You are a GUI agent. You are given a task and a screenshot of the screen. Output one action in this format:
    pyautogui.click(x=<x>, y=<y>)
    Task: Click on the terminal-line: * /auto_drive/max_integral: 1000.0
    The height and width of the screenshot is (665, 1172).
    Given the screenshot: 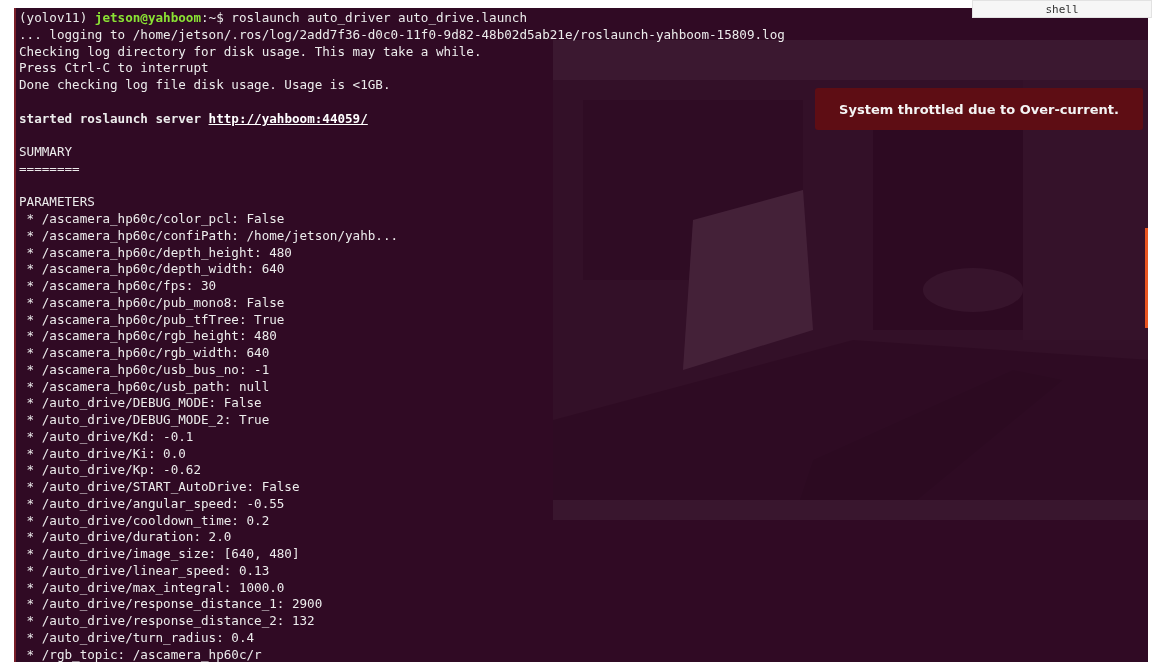 What is the action you would take?
    pyautogui.click(x=155, y=587)
    